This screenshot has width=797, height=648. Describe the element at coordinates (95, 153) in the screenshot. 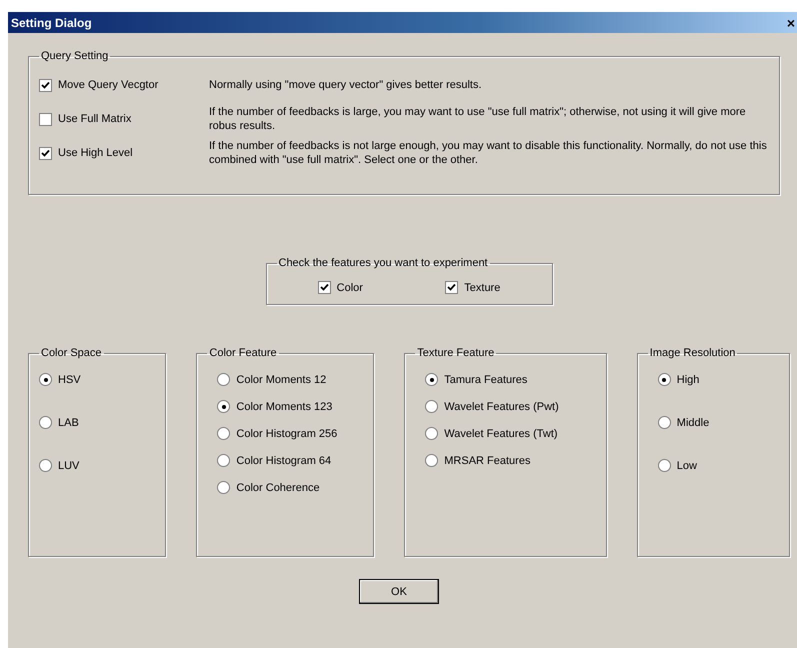

I see `checkbox-label: Use High Level` at that location.